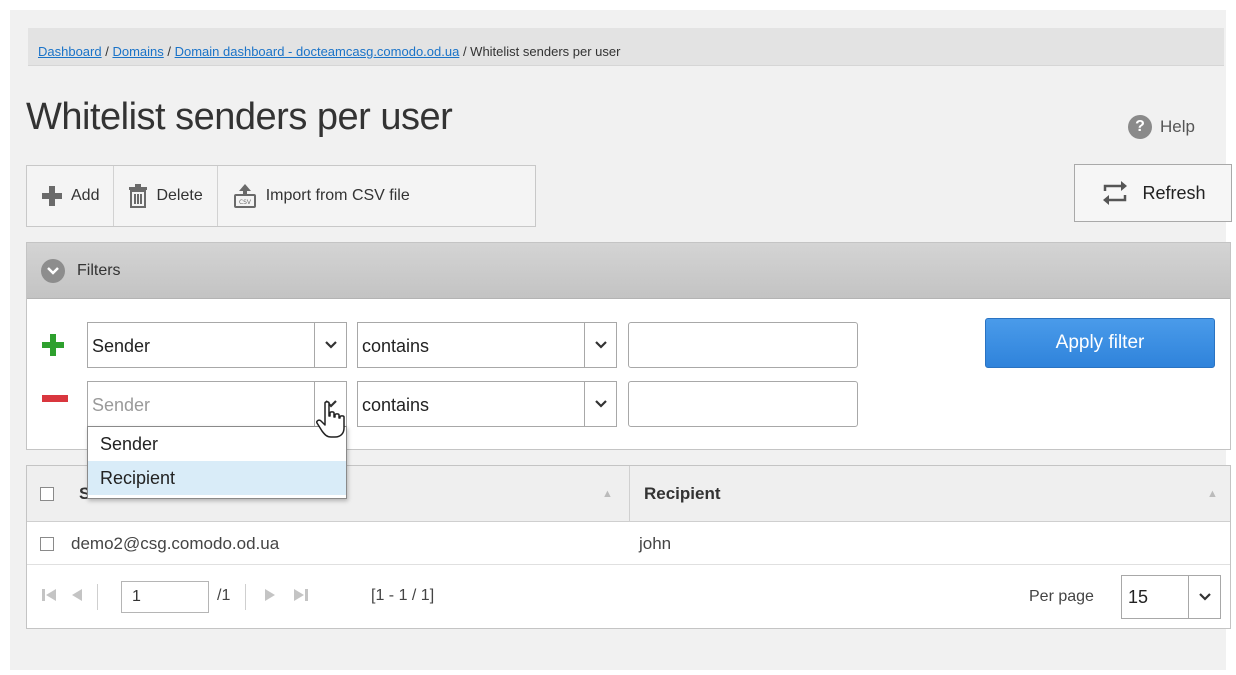 This screenshot has width=1236, height=675. What do you see at coordinates (628, 544) in the screenshot?
I see `table-row: demo2@csg.comodo.od.ua john` at bounding box center [628, 544].